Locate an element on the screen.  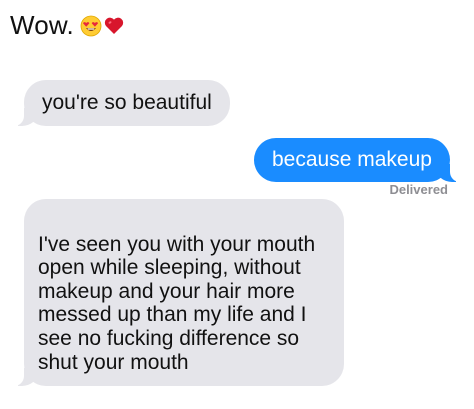
caption-text: Wow. is located at coordinates (42, 25).